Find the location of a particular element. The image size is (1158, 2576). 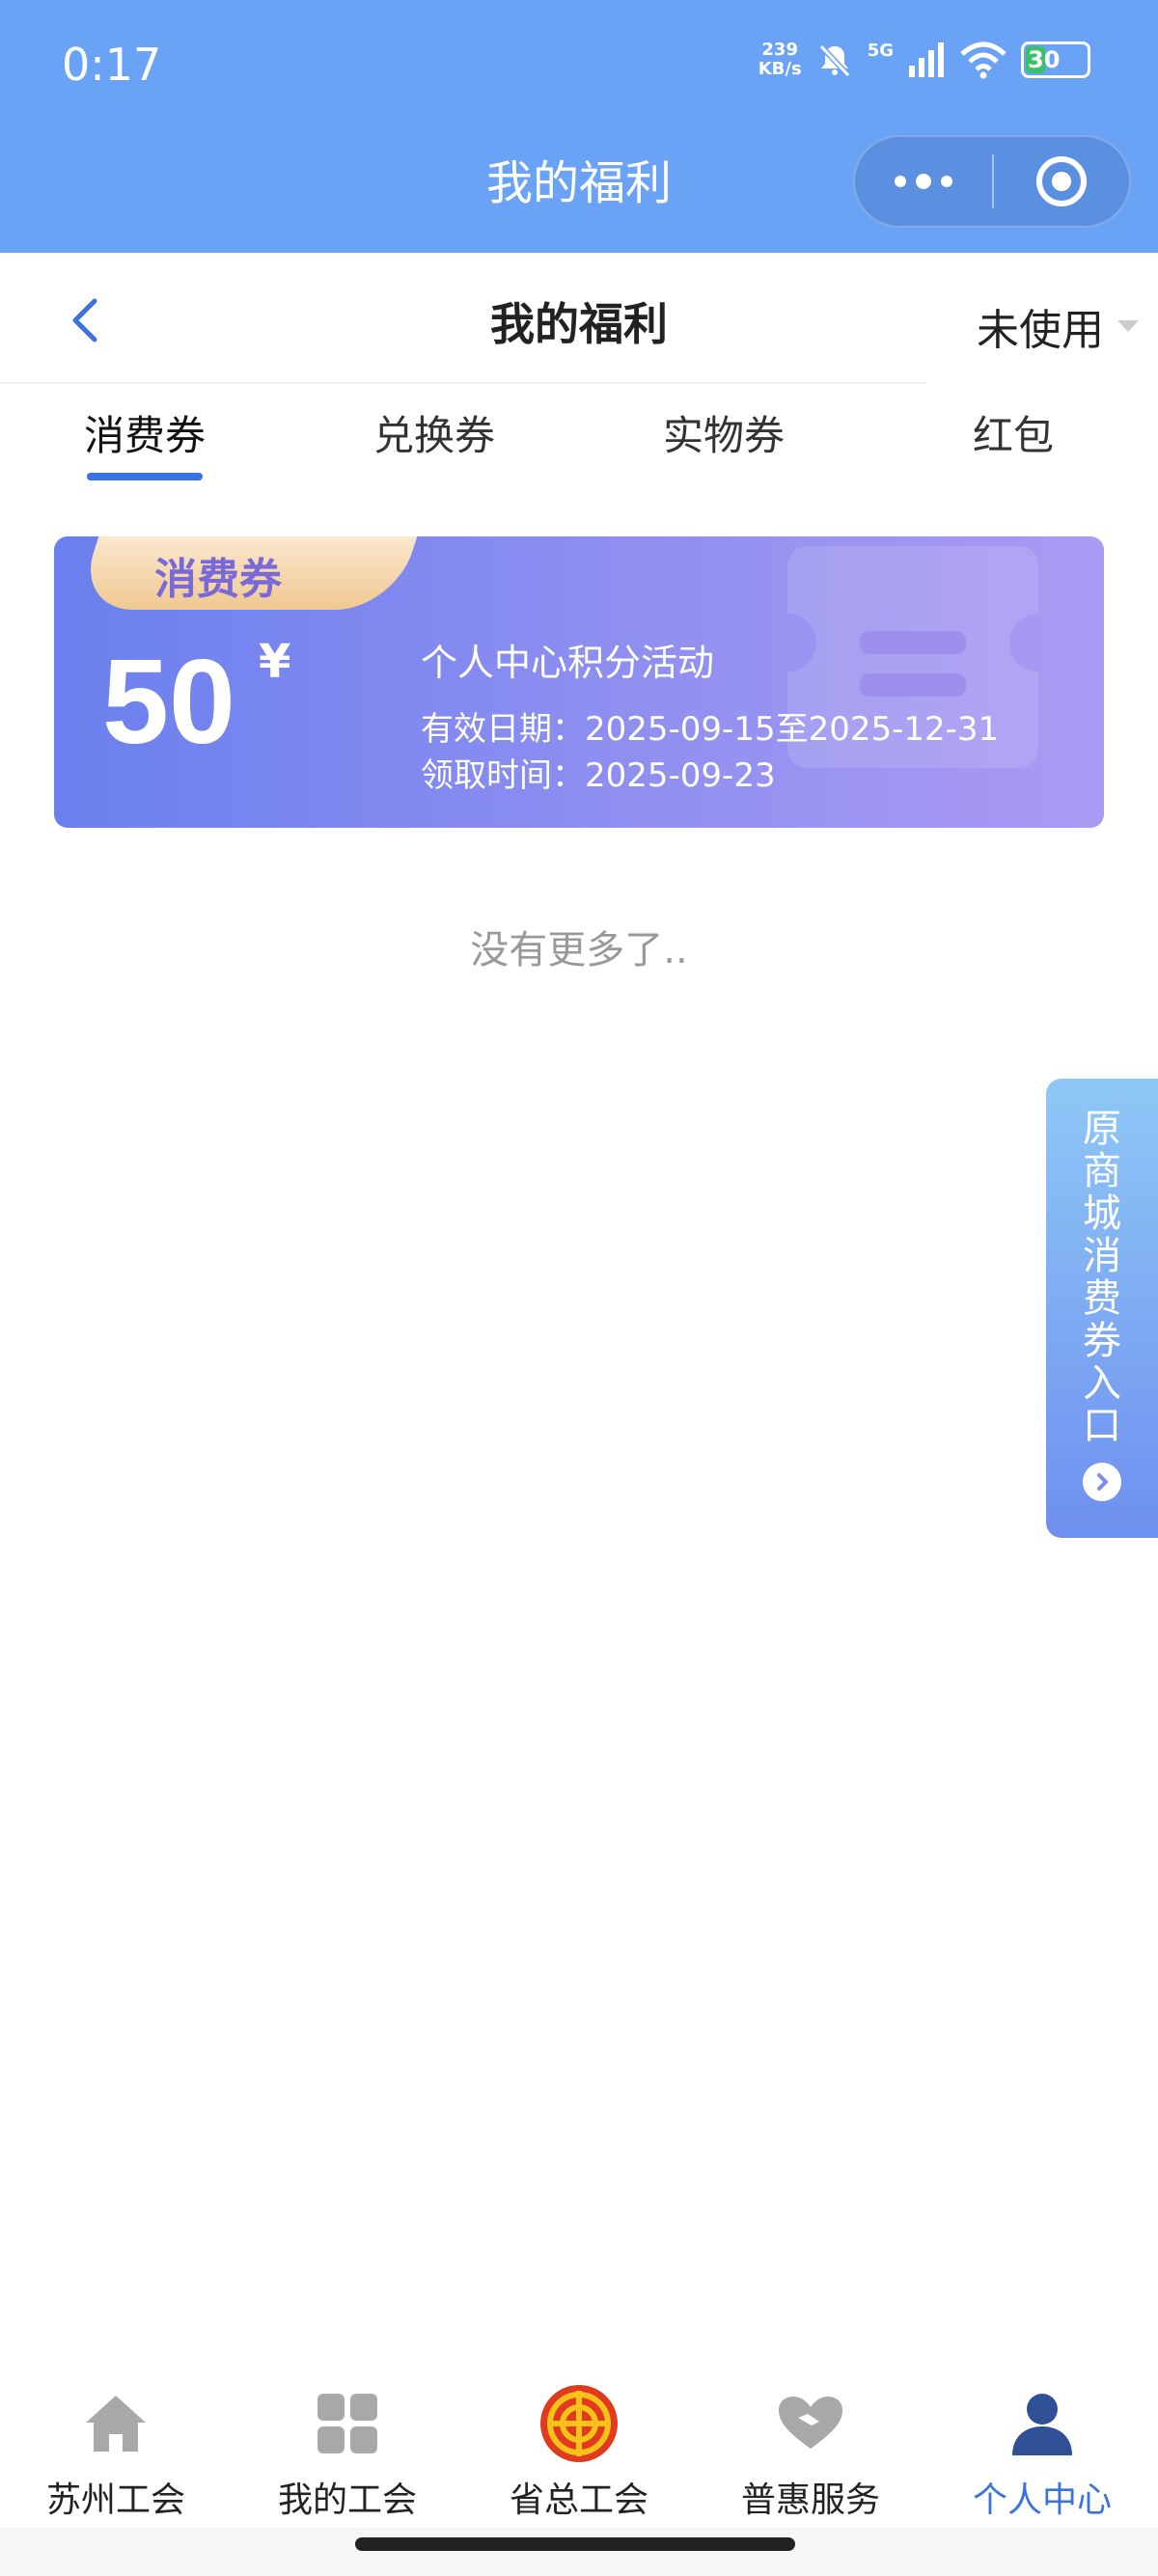

bottom-tab-label: 省总工会 is located at coordinates (578, 2500).